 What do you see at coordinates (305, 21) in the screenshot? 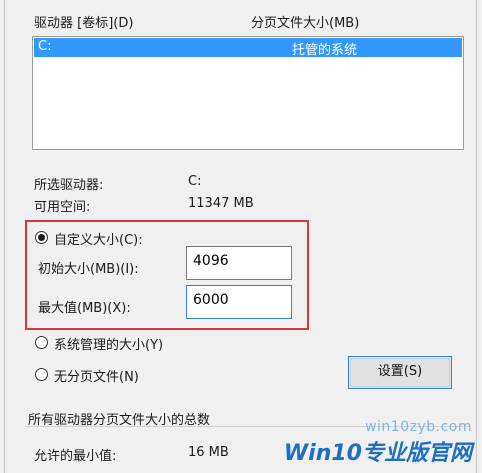
I see `column-header-size: 分页文件大小(MB)` at bounding box center [305, 21].